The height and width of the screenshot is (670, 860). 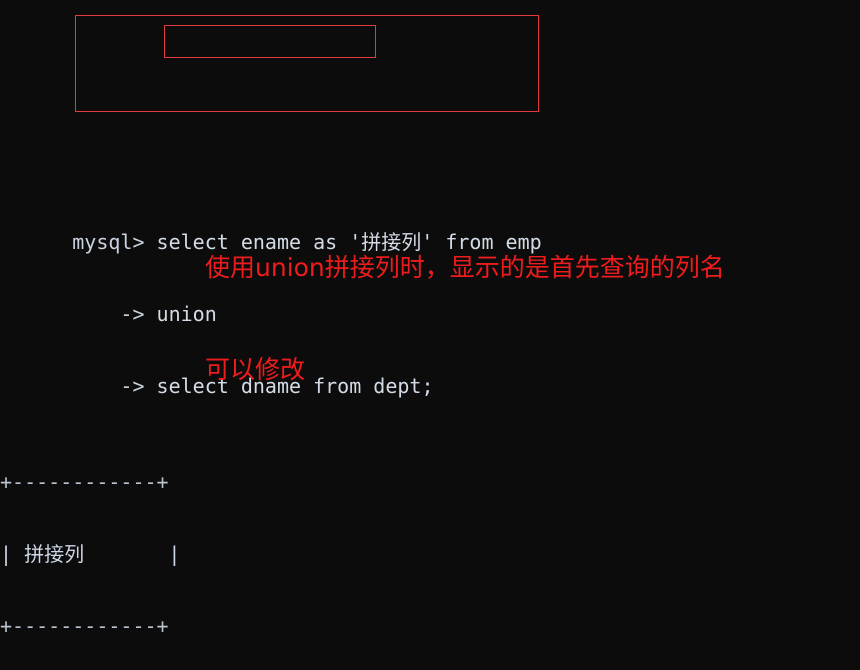 I want to click on annotation-line-2: 可以修改, so click(x=255, y=369).